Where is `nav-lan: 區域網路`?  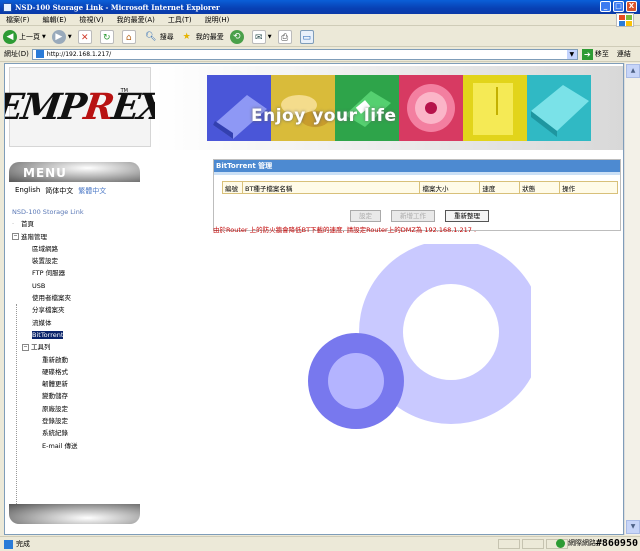 nav-lan: 區域網路 is located at coordinates (76, 249).